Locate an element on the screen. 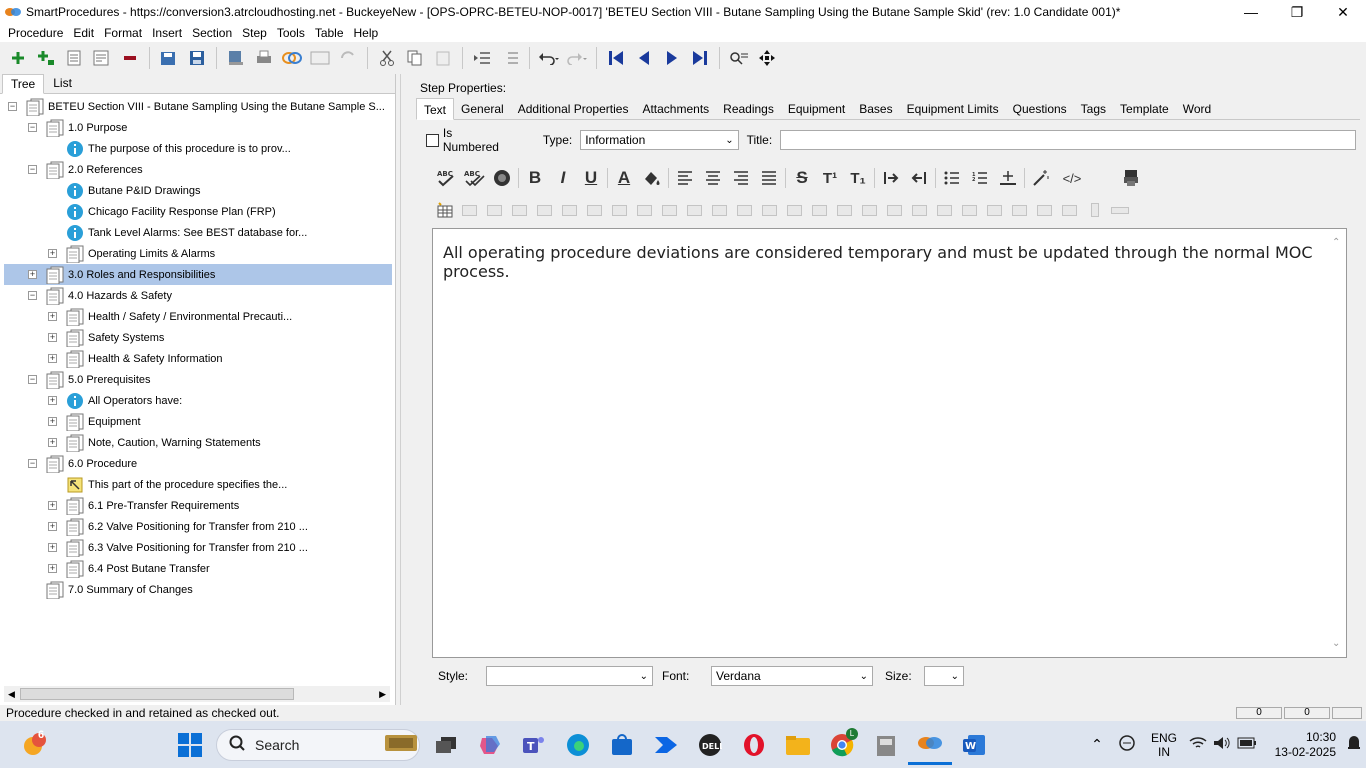 The image size is (1366, 768). next-icon is located at coordinates (672, 58).